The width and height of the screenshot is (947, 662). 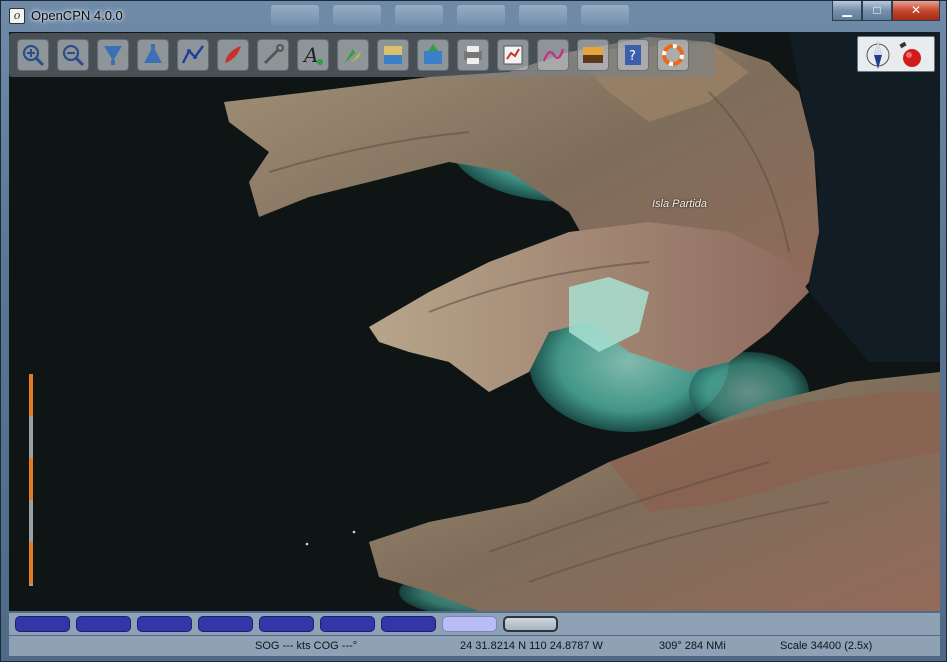 I want to click on tides-icon, so click(x=393, y=55).